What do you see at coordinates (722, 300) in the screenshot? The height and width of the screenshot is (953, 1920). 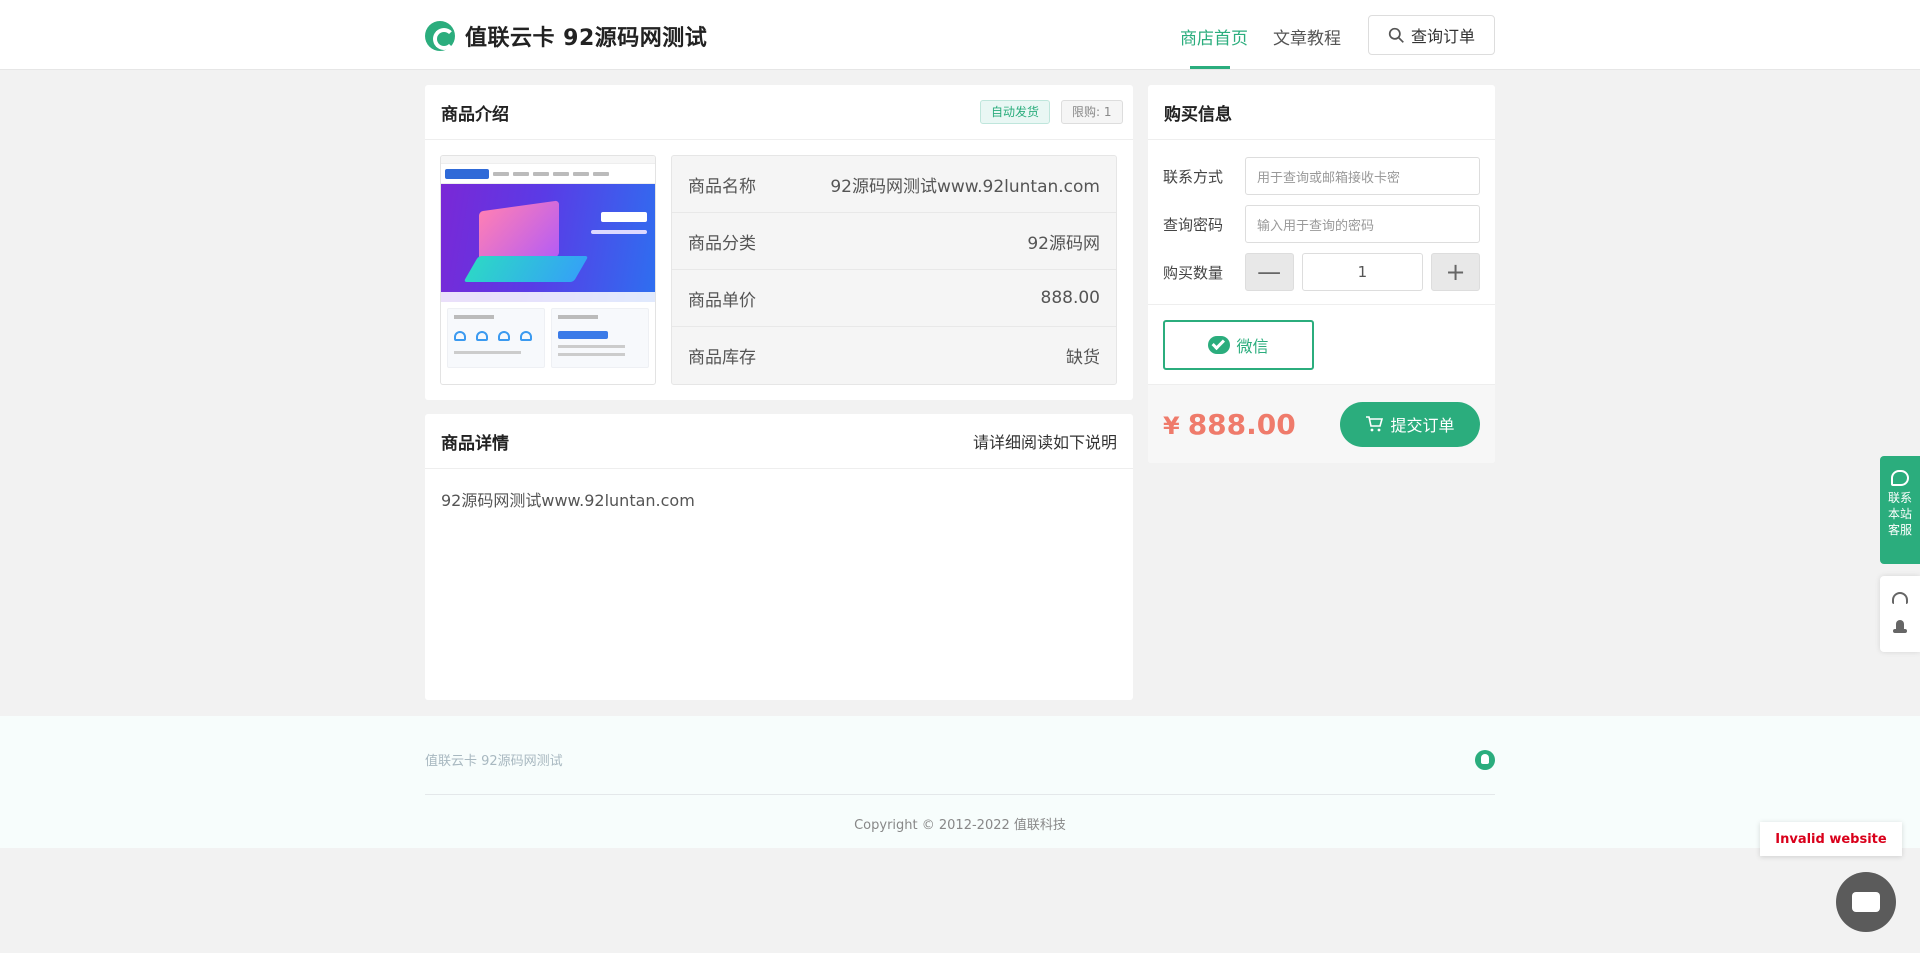 I see `info-label: 商品单价` at bounding box center [722, 300].